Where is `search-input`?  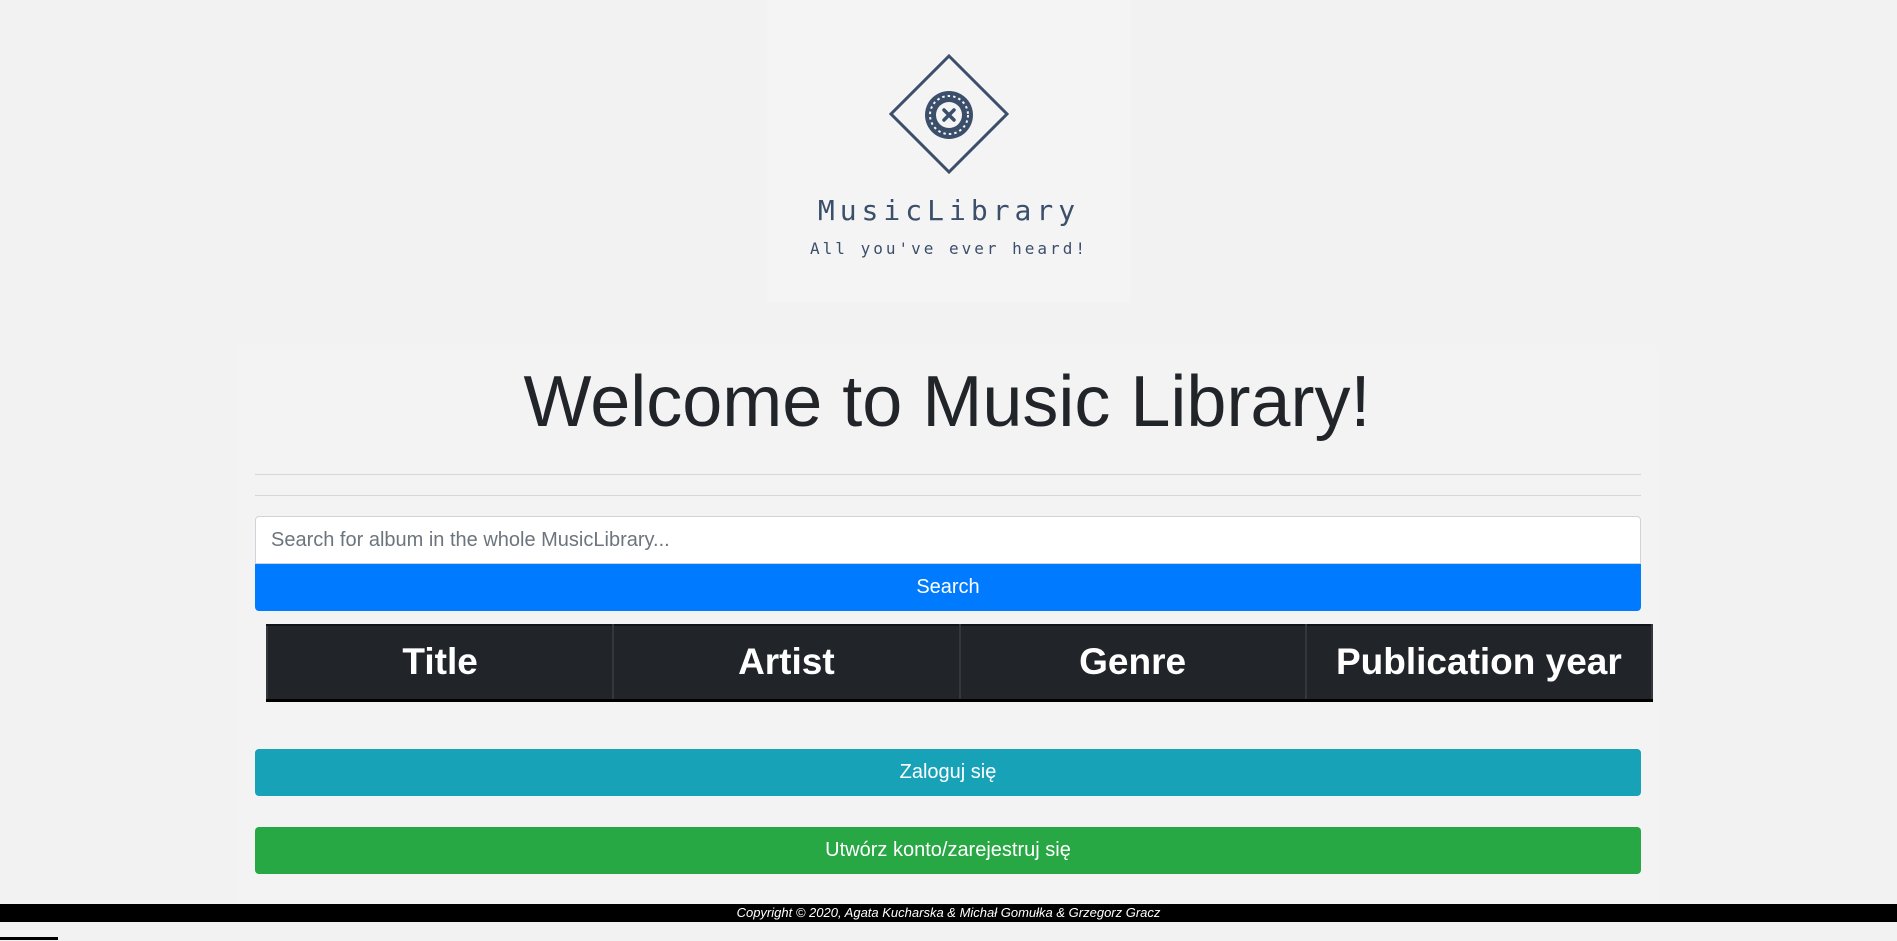 search-input is located at coordinates (948, 540).